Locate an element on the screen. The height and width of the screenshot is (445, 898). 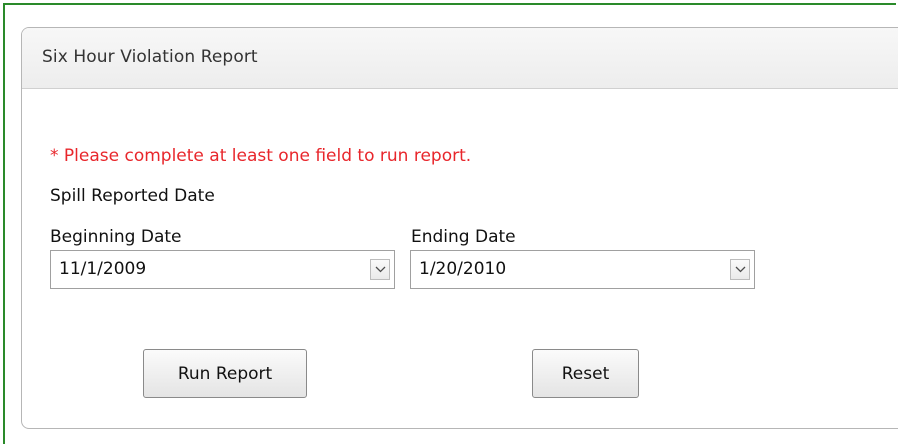
panel-title: Six Hour Violation Report is located at coordinates (150, 57).